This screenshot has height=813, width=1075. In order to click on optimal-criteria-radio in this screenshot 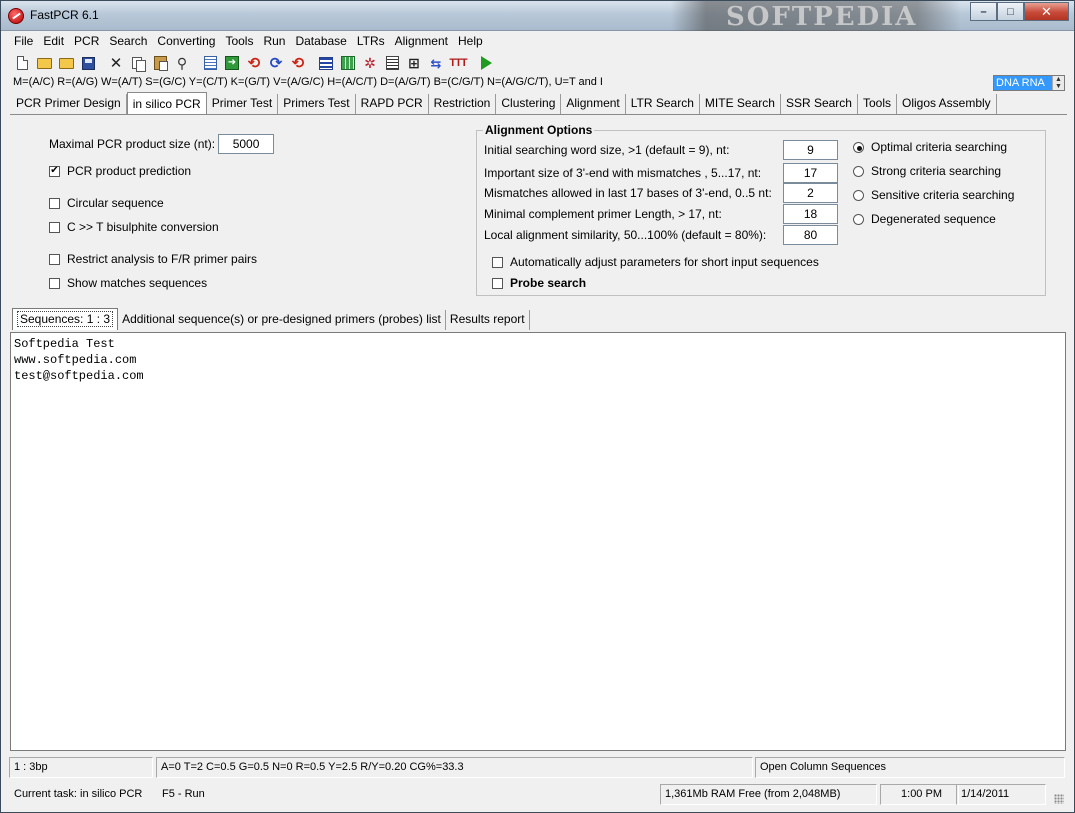, I will do `click(858, 147)`.